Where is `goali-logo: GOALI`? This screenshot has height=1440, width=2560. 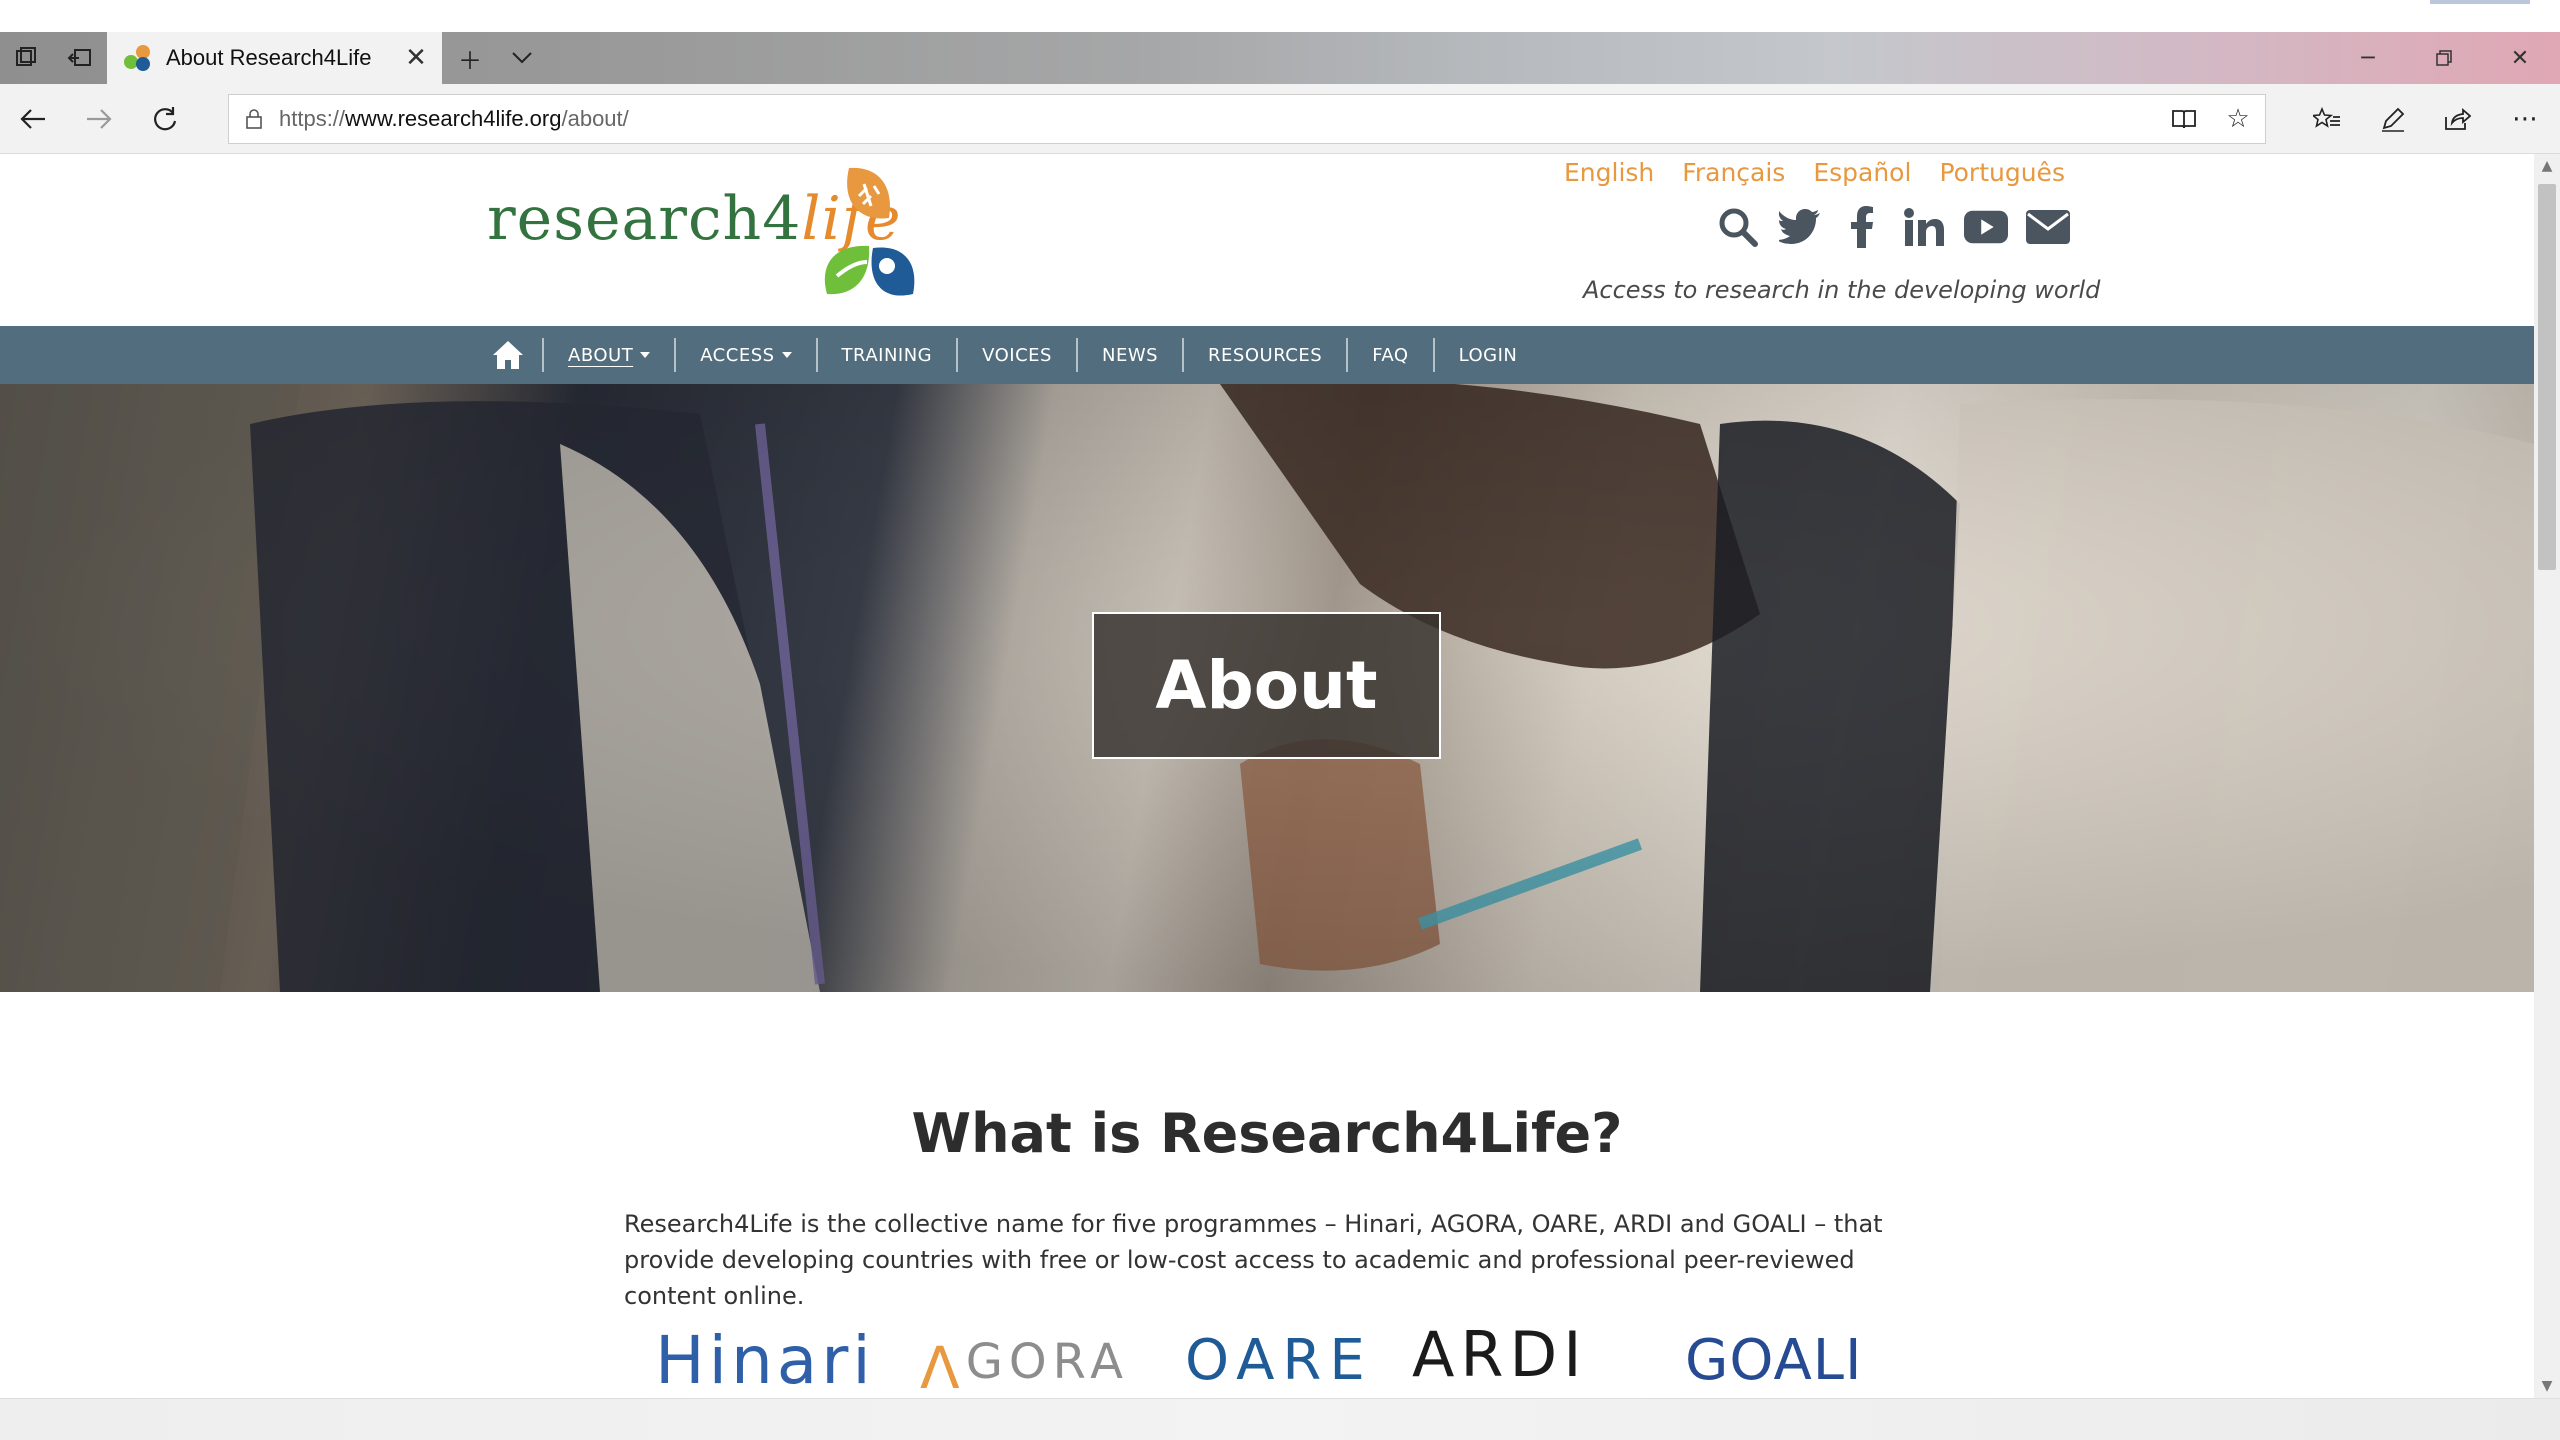
goali-logo: GOALI is located at coordinates (1774, 1363).